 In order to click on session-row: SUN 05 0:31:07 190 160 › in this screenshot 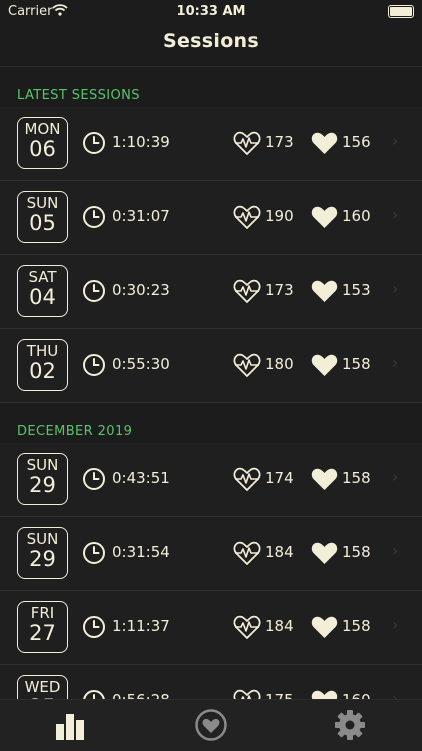, I will do `click(211, 218)`.